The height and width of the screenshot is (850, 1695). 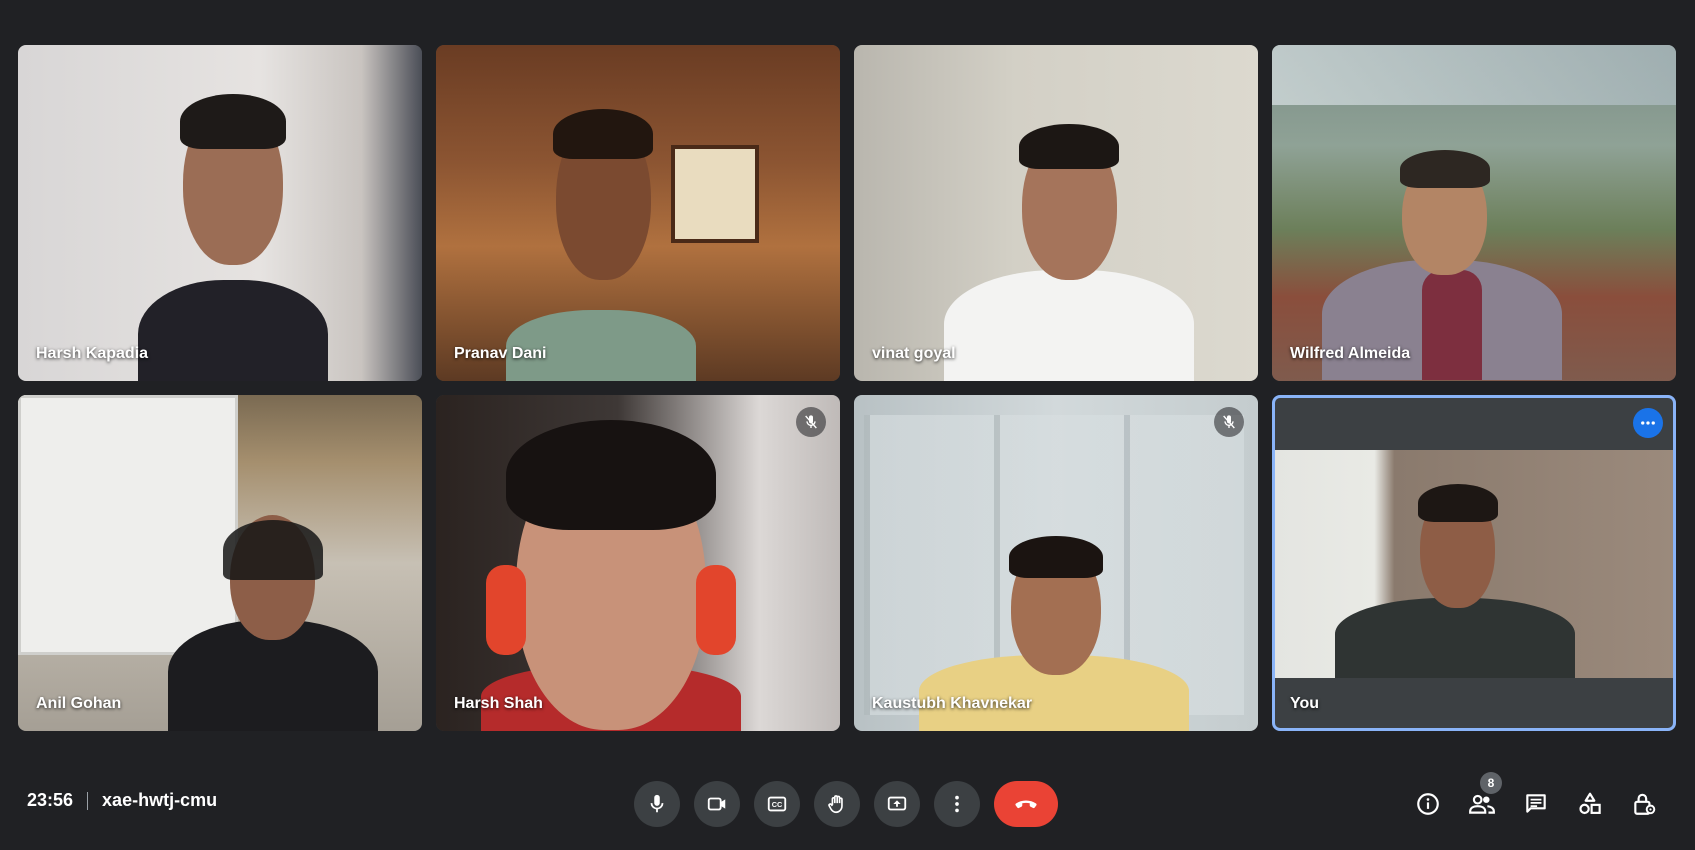 I want to click on participant-tile: Kaustubh Khavnekar, so click(x=1056, y=563).